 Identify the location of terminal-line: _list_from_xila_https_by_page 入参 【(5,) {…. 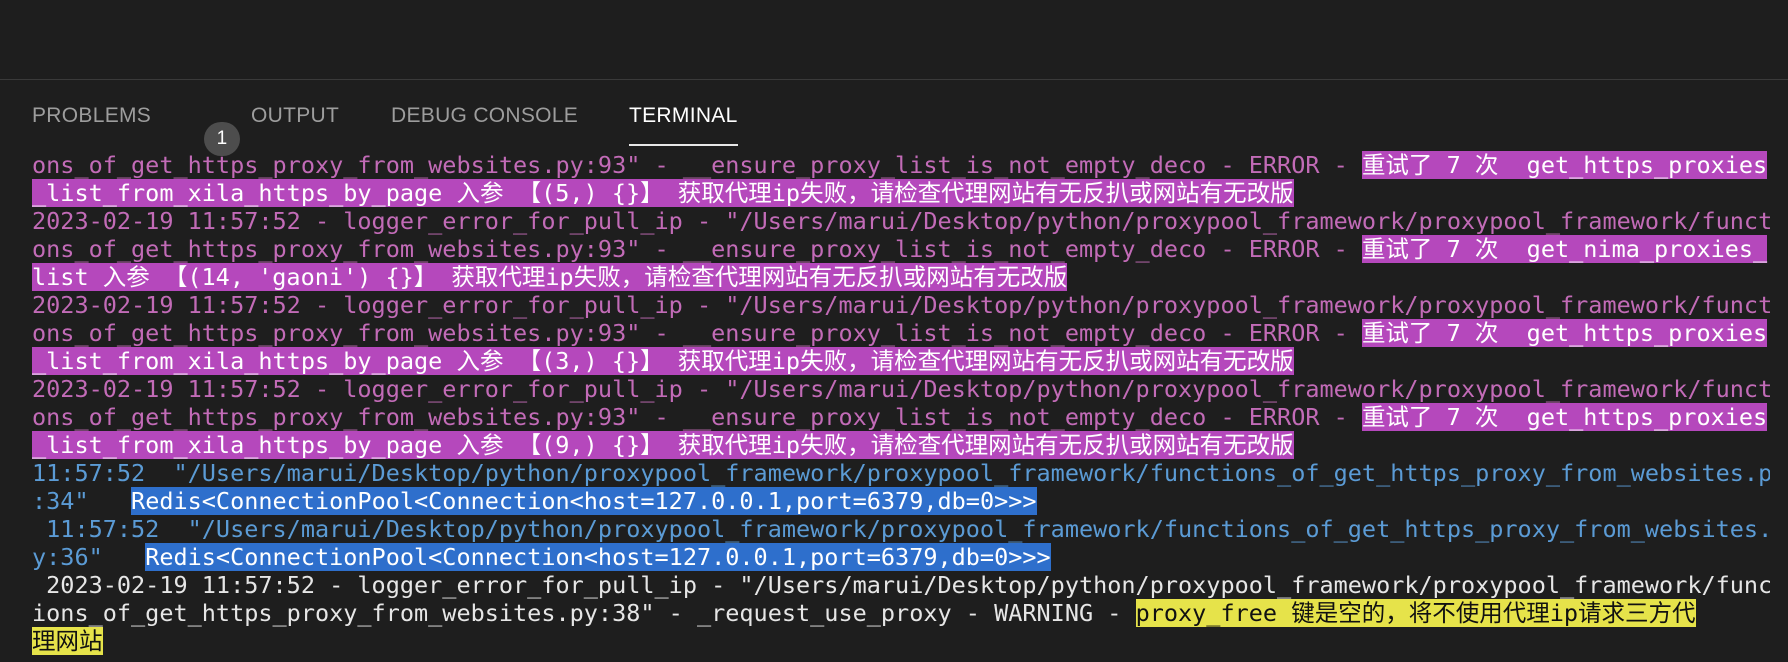
(901, 193).